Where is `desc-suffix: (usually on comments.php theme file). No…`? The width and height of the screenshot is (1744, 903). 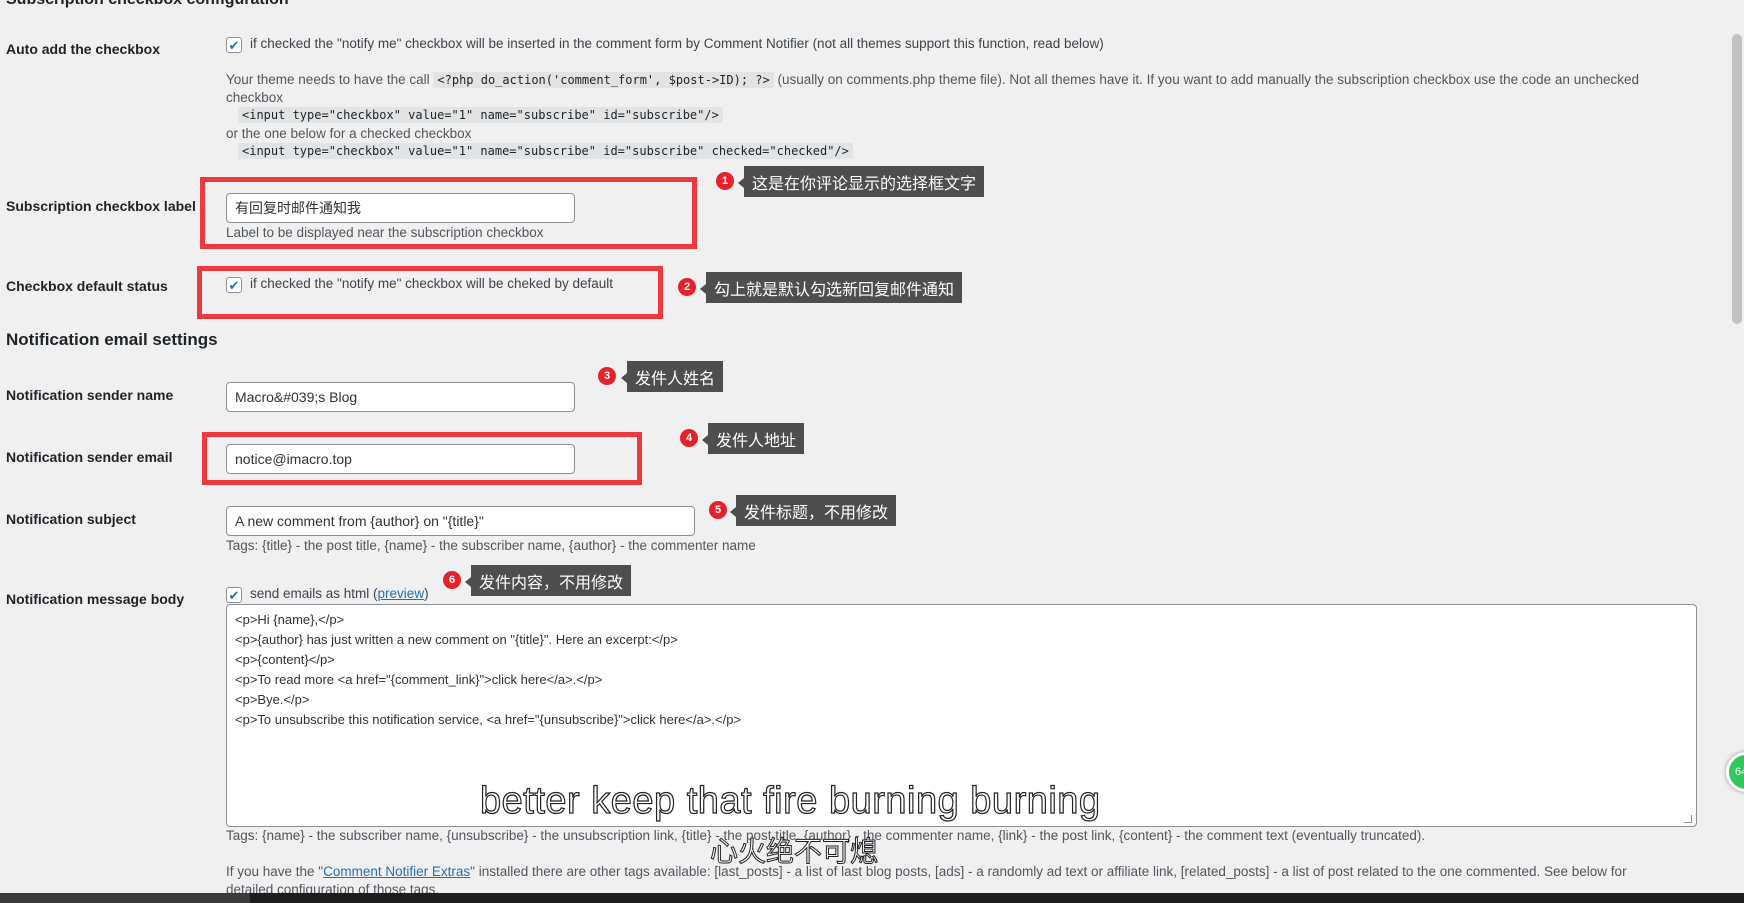
desc-suffix: (usually on comments.php theme file). No… is located at coordinates (1208, 79).